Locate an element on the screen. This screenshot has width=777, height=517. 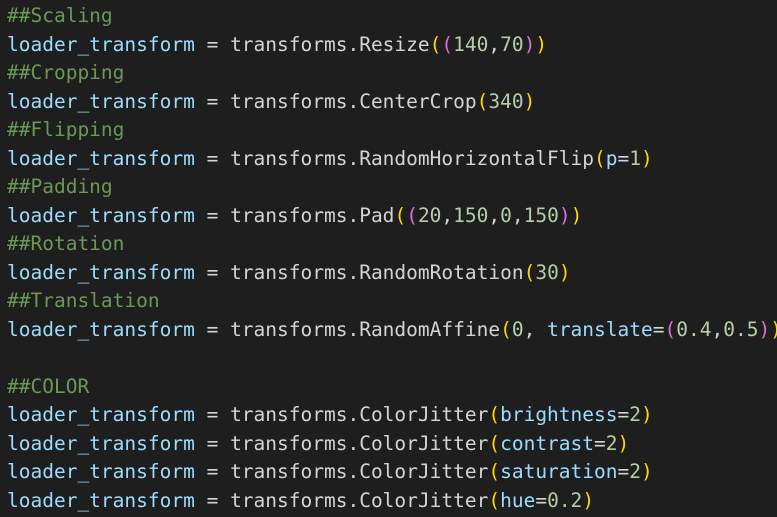
number-token: 0.5 is located at coordinates (741, 329).